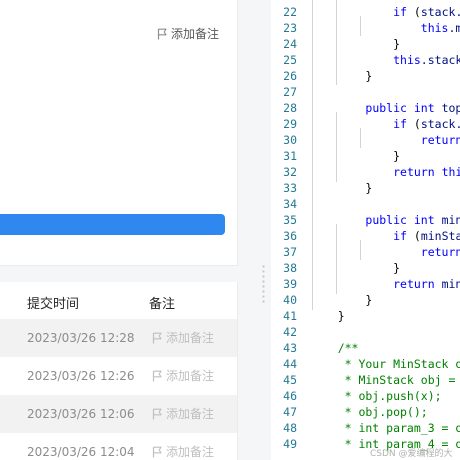  Describe the element at coordinates (365, 204) in the screenshot. I see `code-line: 34` at that location.